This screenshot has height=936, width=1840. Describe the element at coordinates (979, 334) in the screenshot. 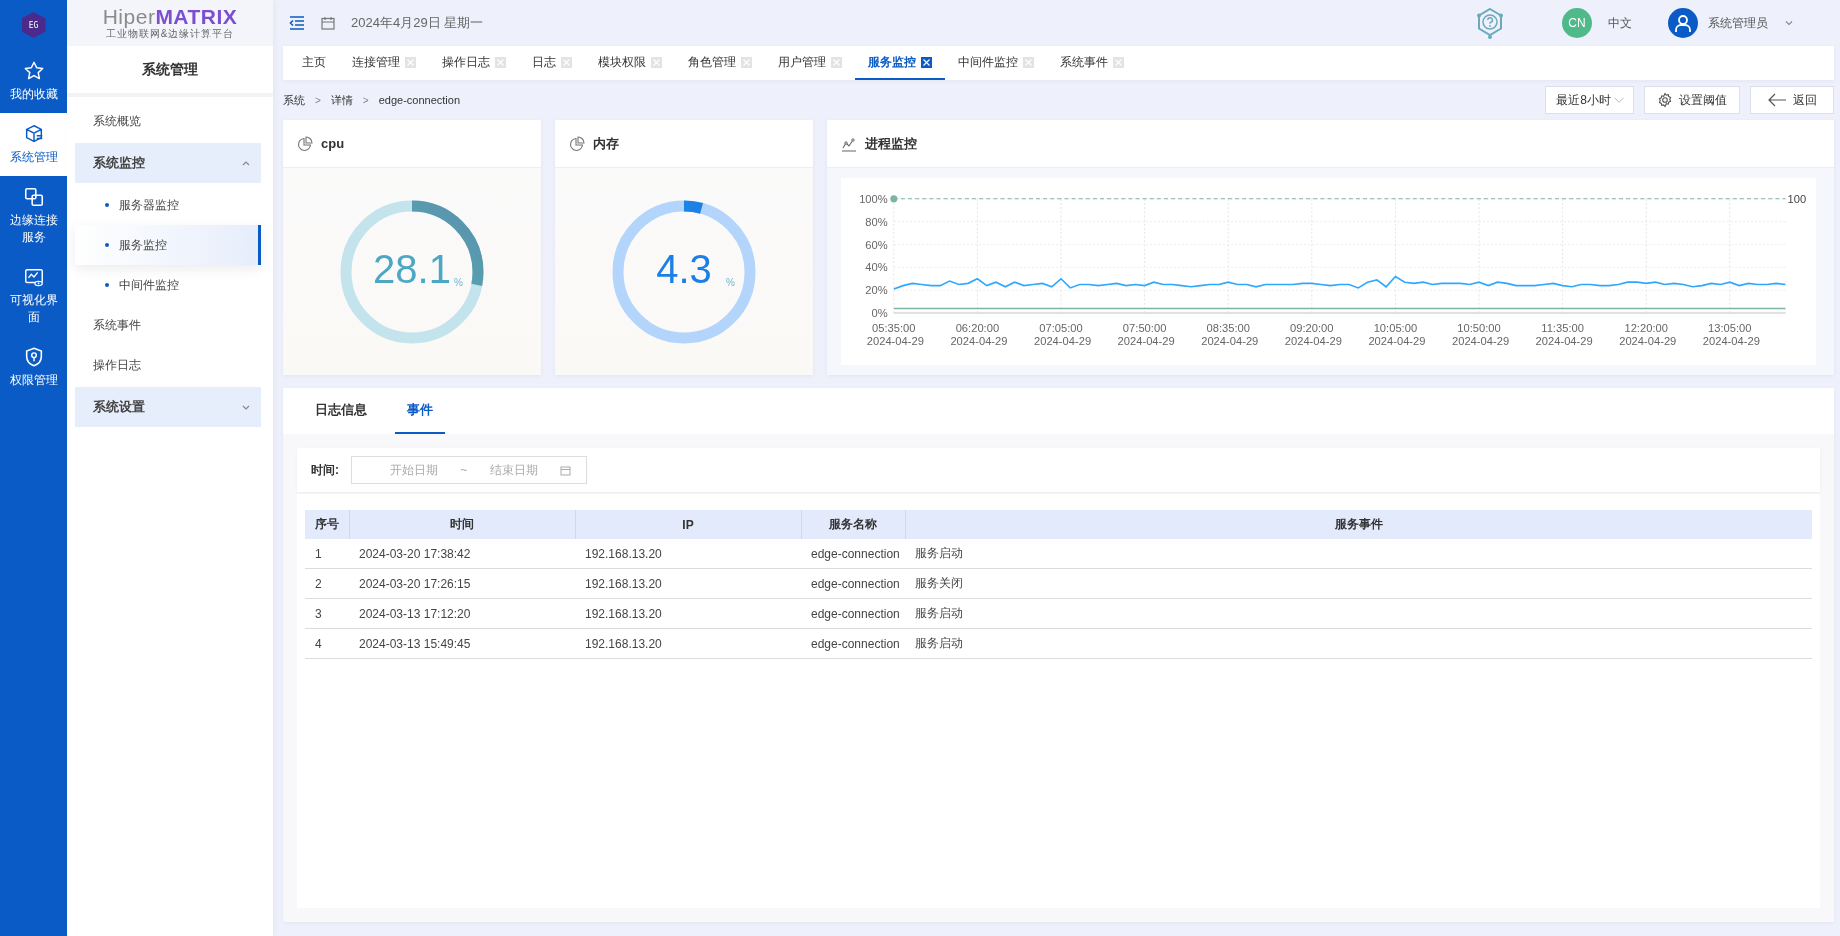

I see `x-axis-label: 06:20:00 2024-04-29` at that location.